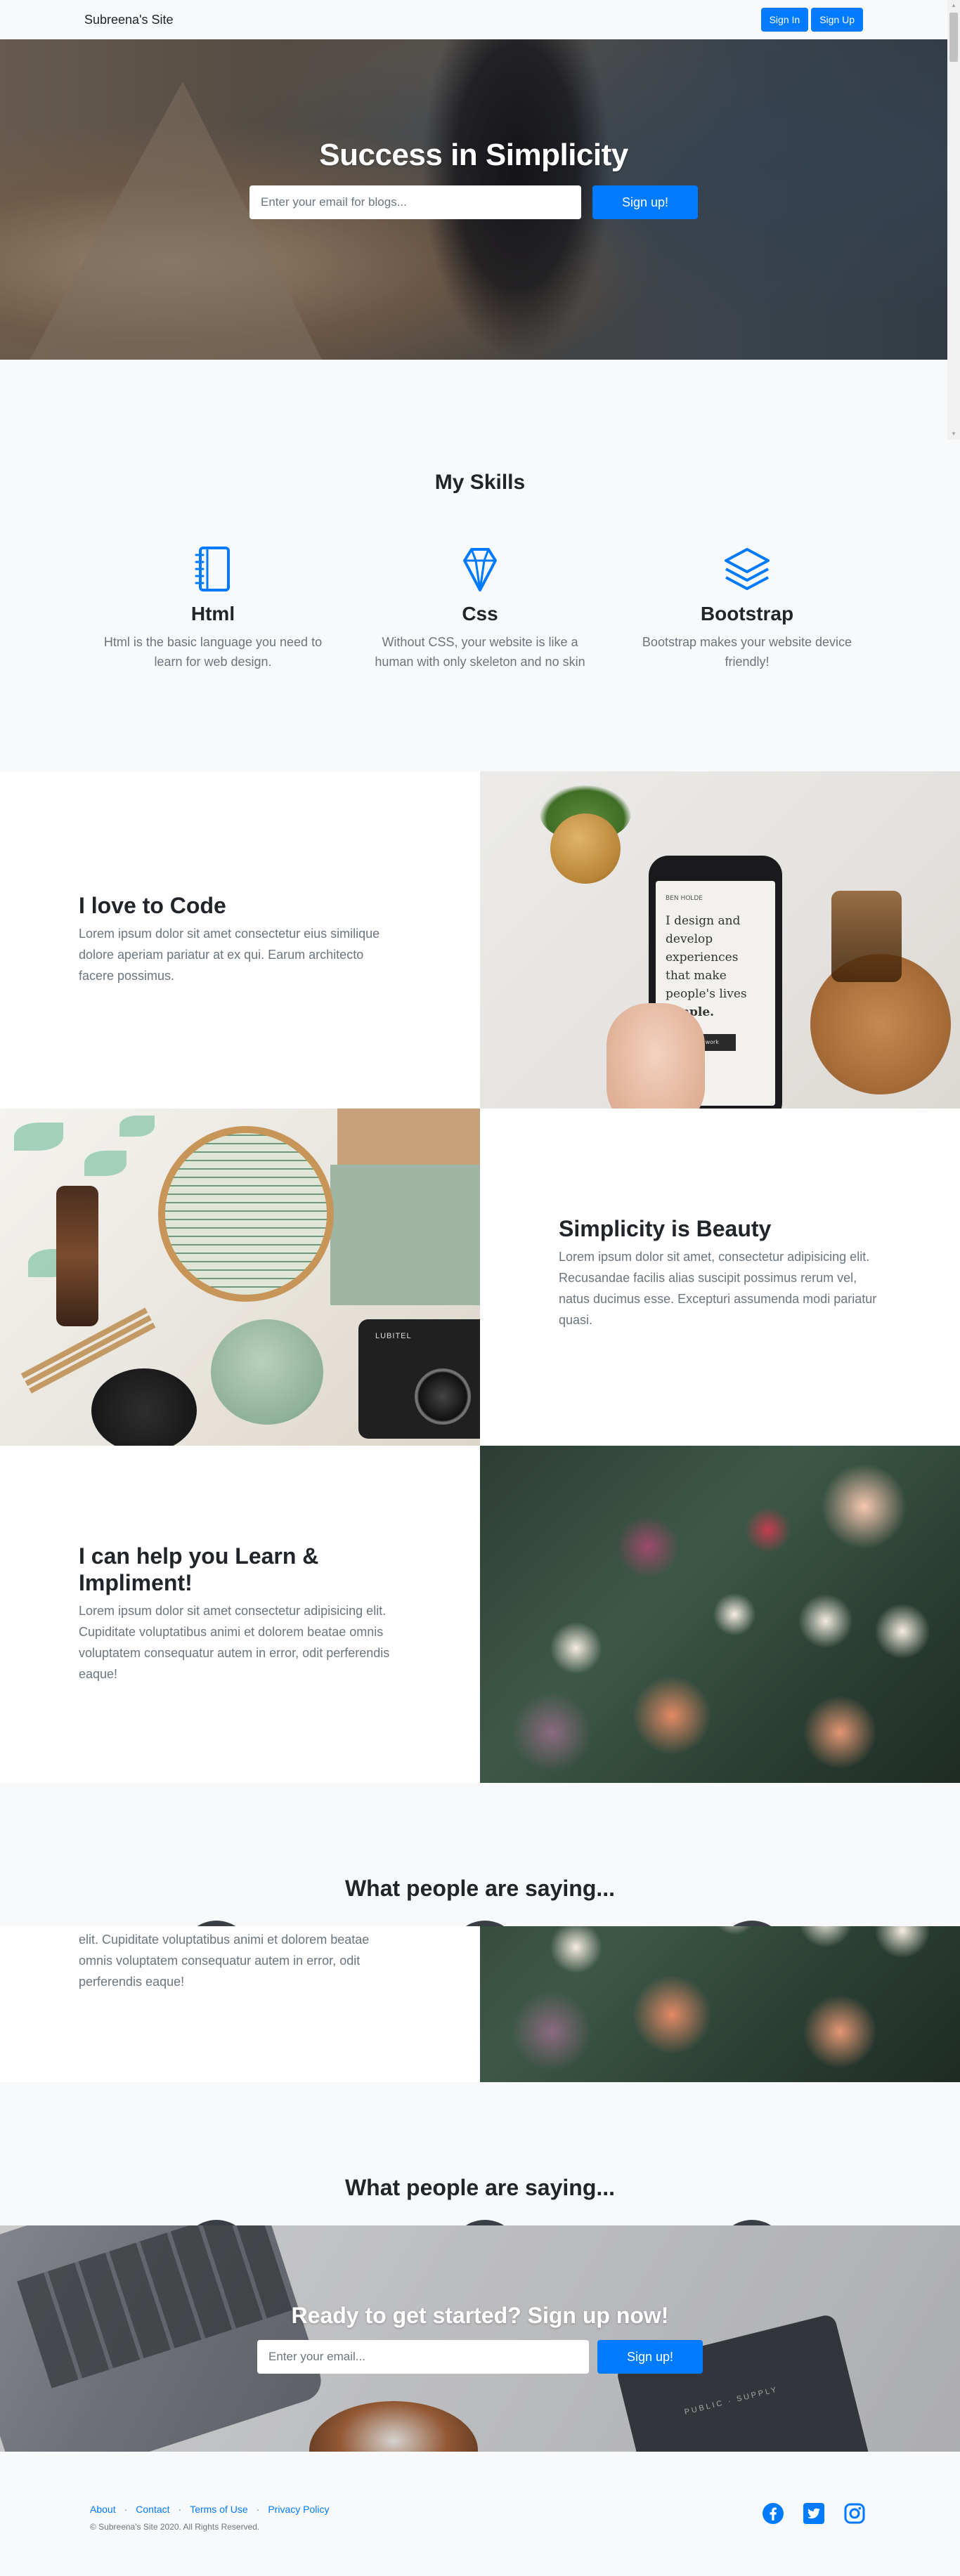 The image size is (960, 2576). I want to click on skill-name: Css, so click(480, 614).